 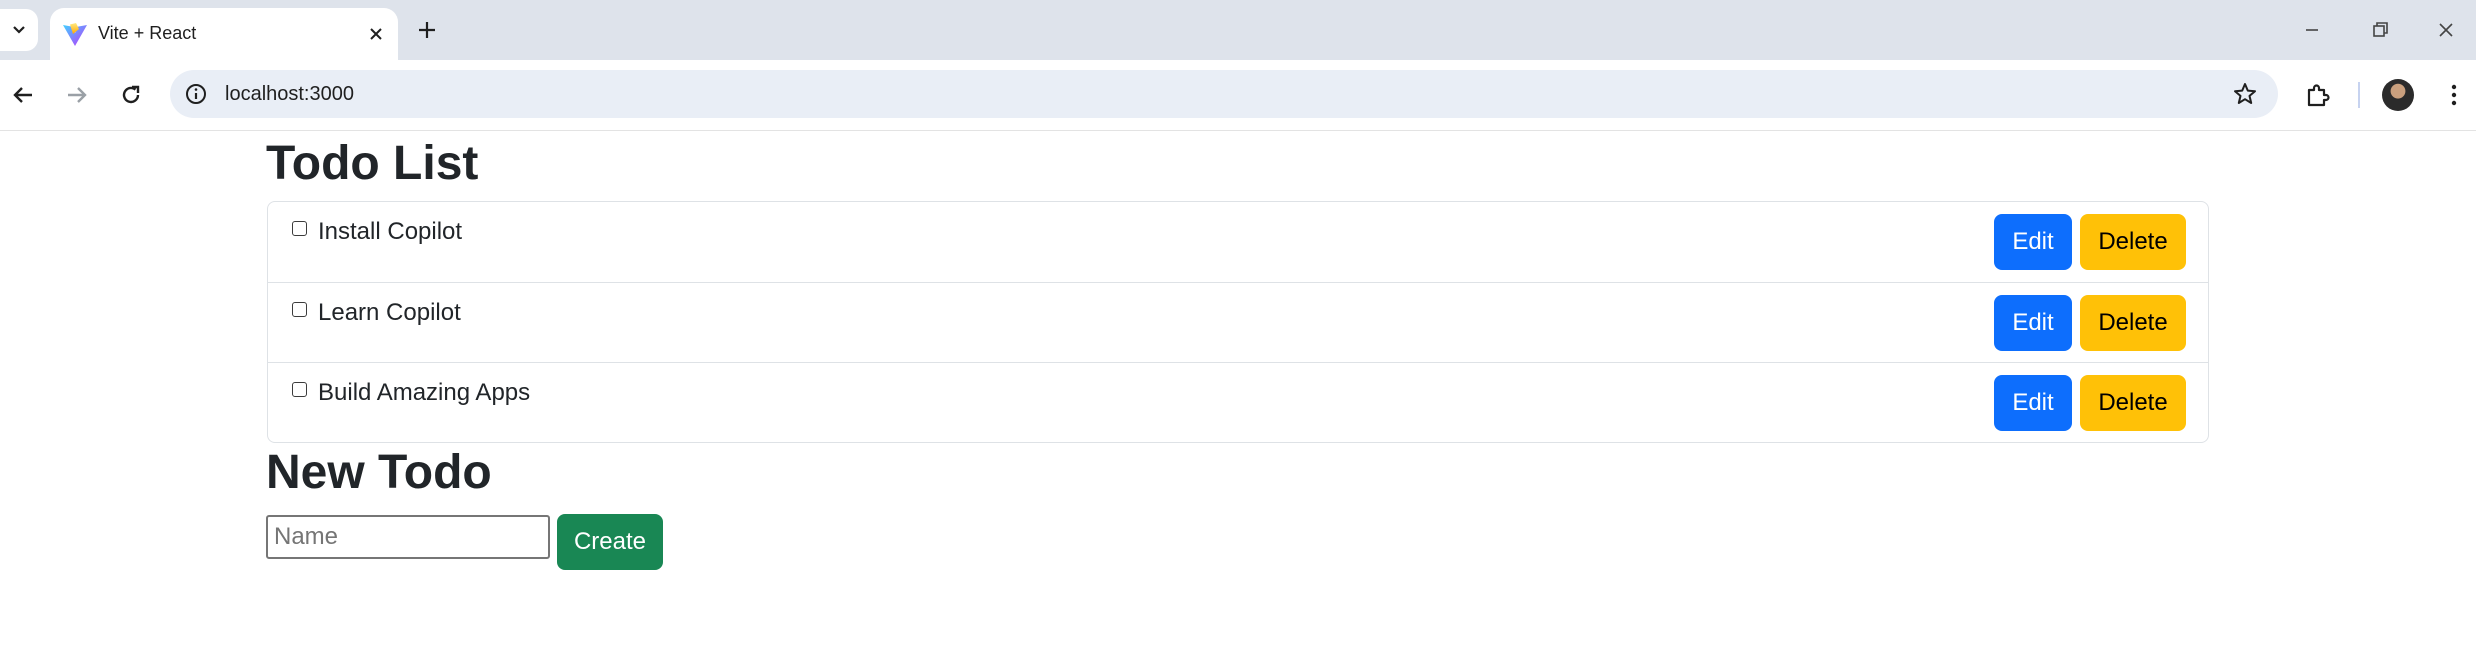 What do you see at coordinates (2454, 95) in the screenshot?
I see `more-menu-icon` at bounding box center [2454, 95].